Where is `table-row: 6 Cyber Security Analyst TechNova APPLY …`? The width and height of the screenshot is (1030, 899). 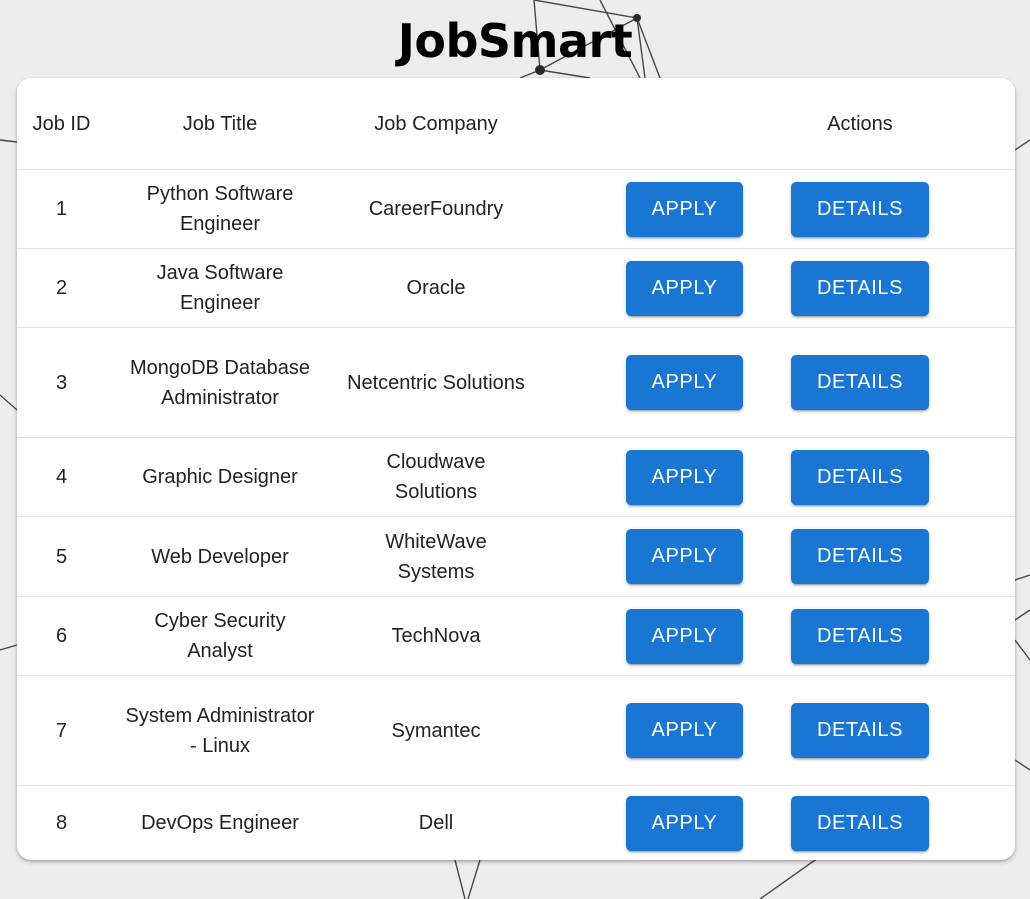 table-row: 6 Cyber Security Analyst TechNova APPLY … is located at coordinates (516, 636).